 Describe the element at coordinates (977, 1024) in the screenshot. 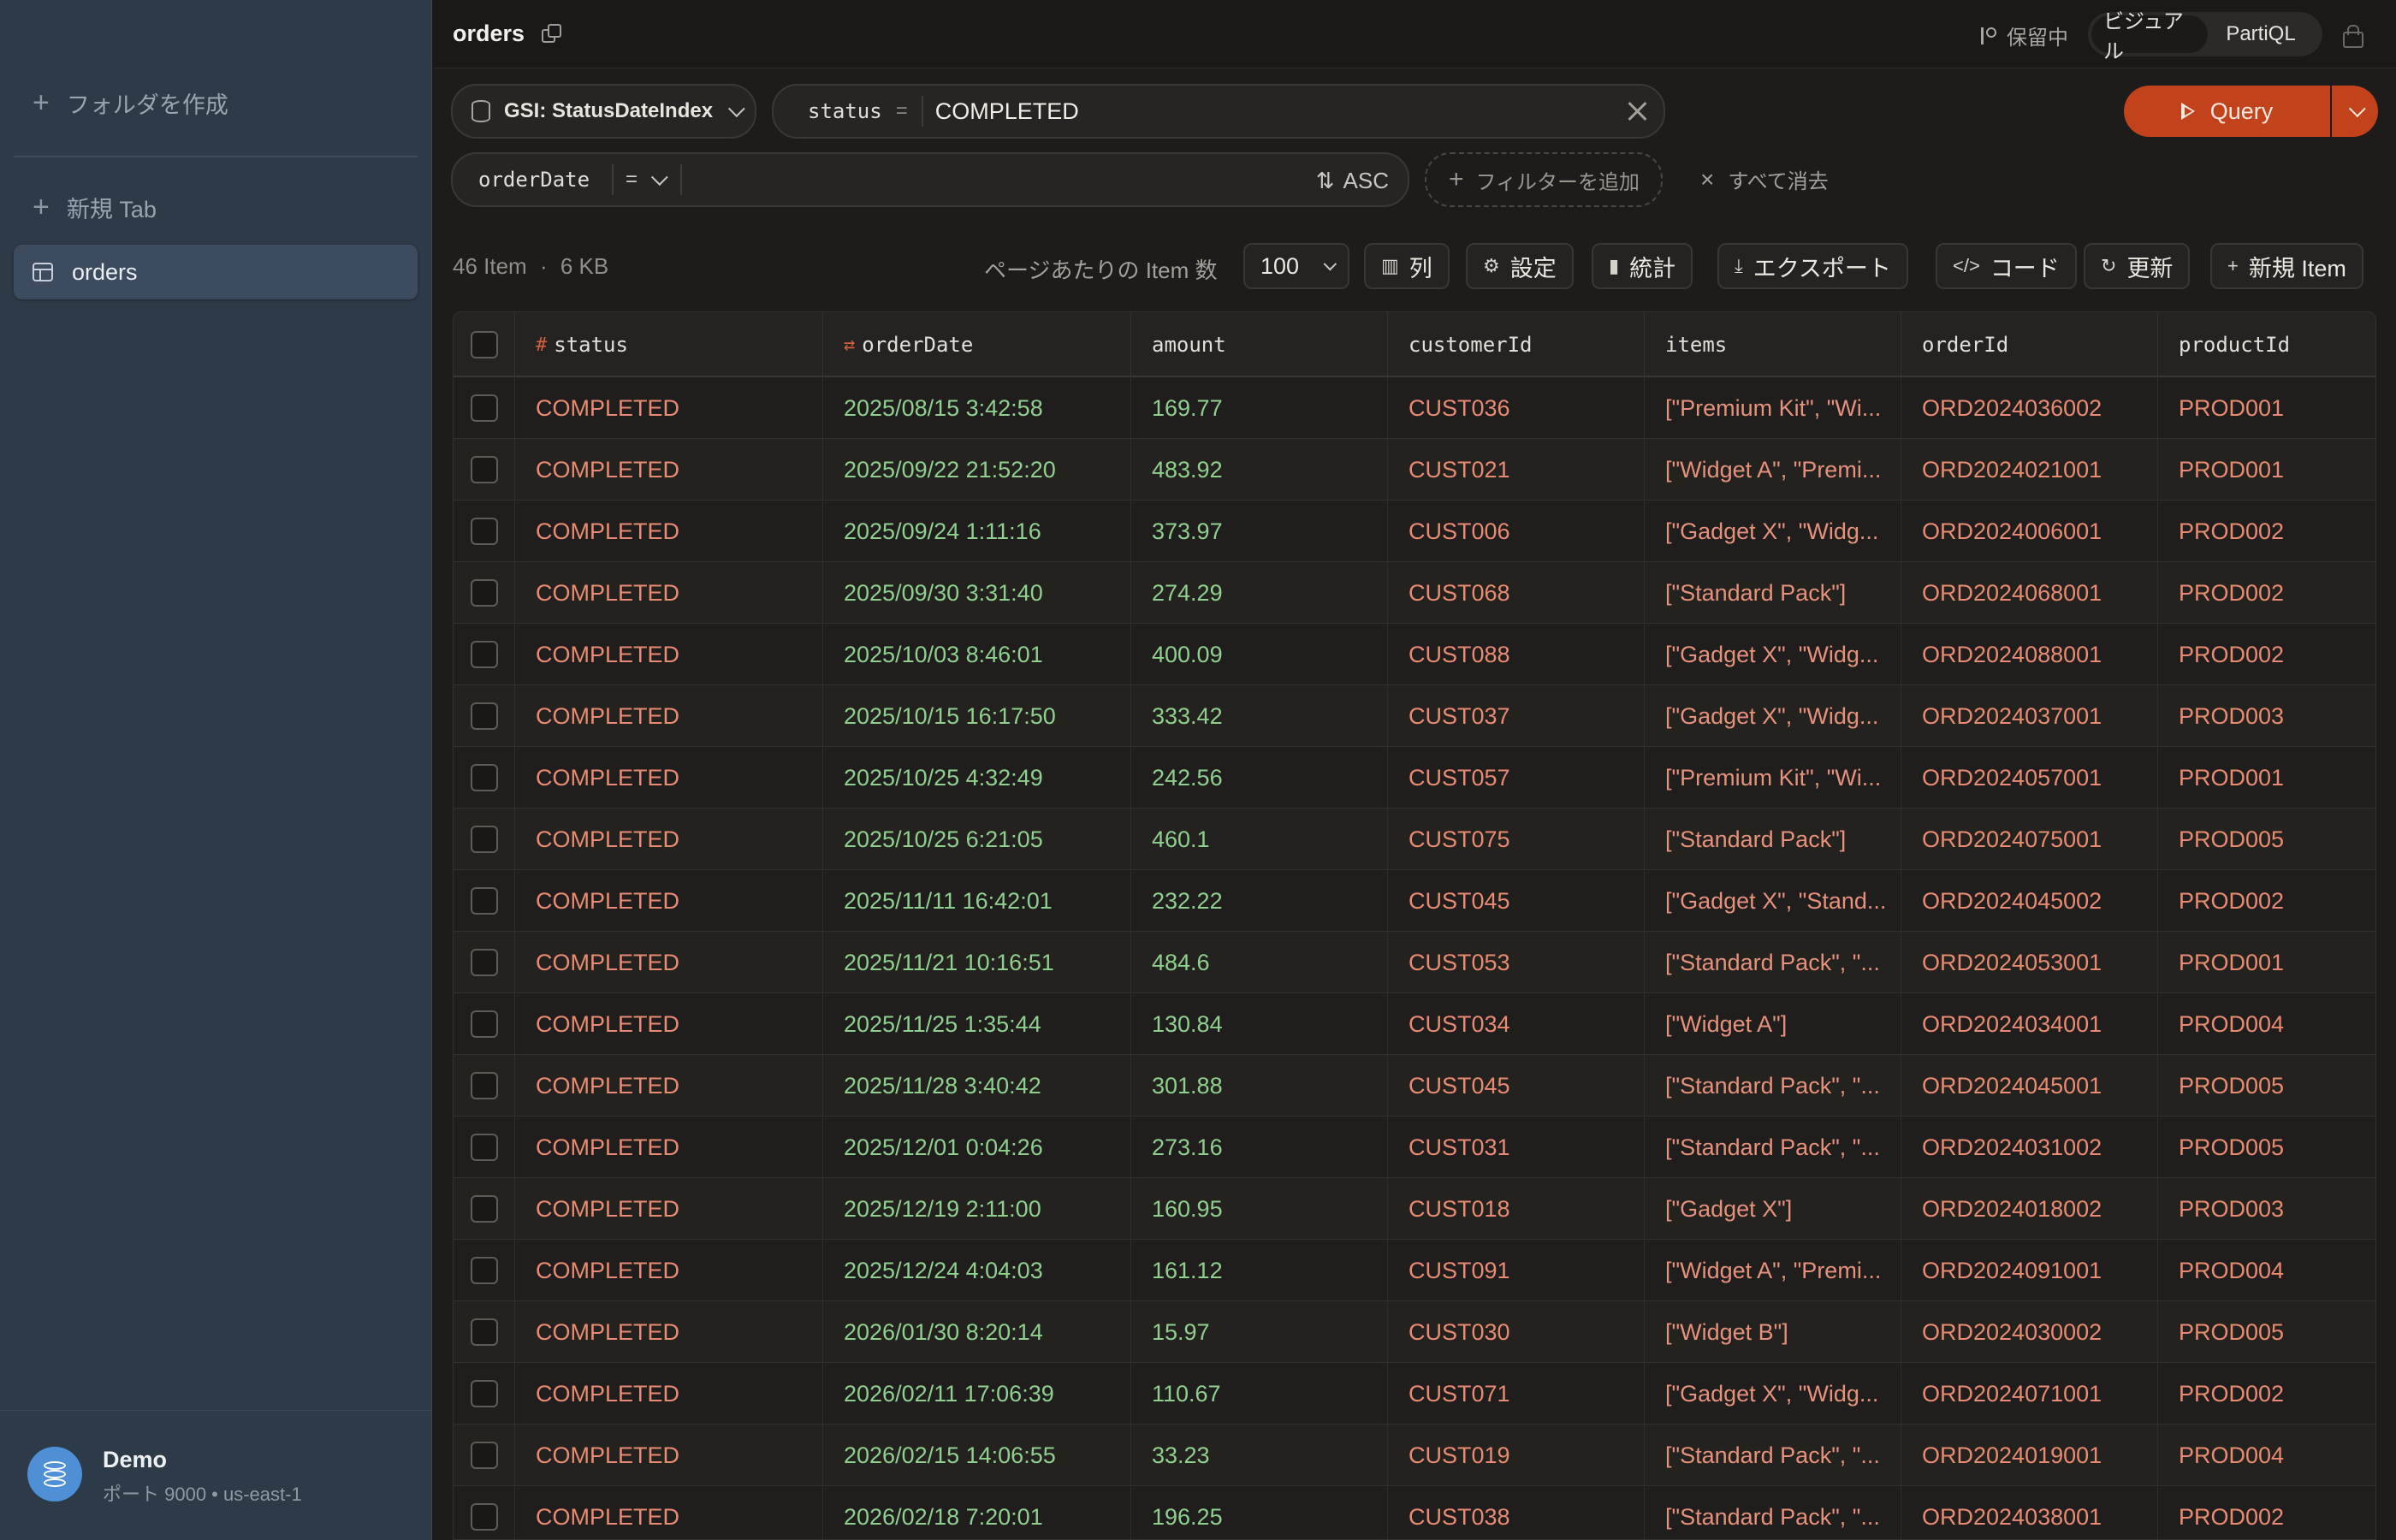

I see `cell-orderDate: 2025/11/25 1:35:44` at that location.